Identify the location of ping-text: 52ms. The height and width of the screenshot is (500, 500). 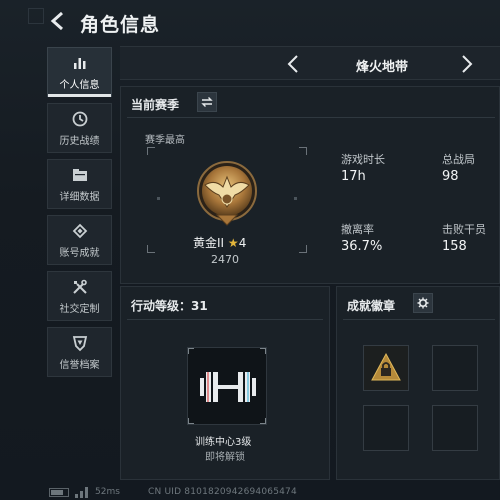
(107, 492).